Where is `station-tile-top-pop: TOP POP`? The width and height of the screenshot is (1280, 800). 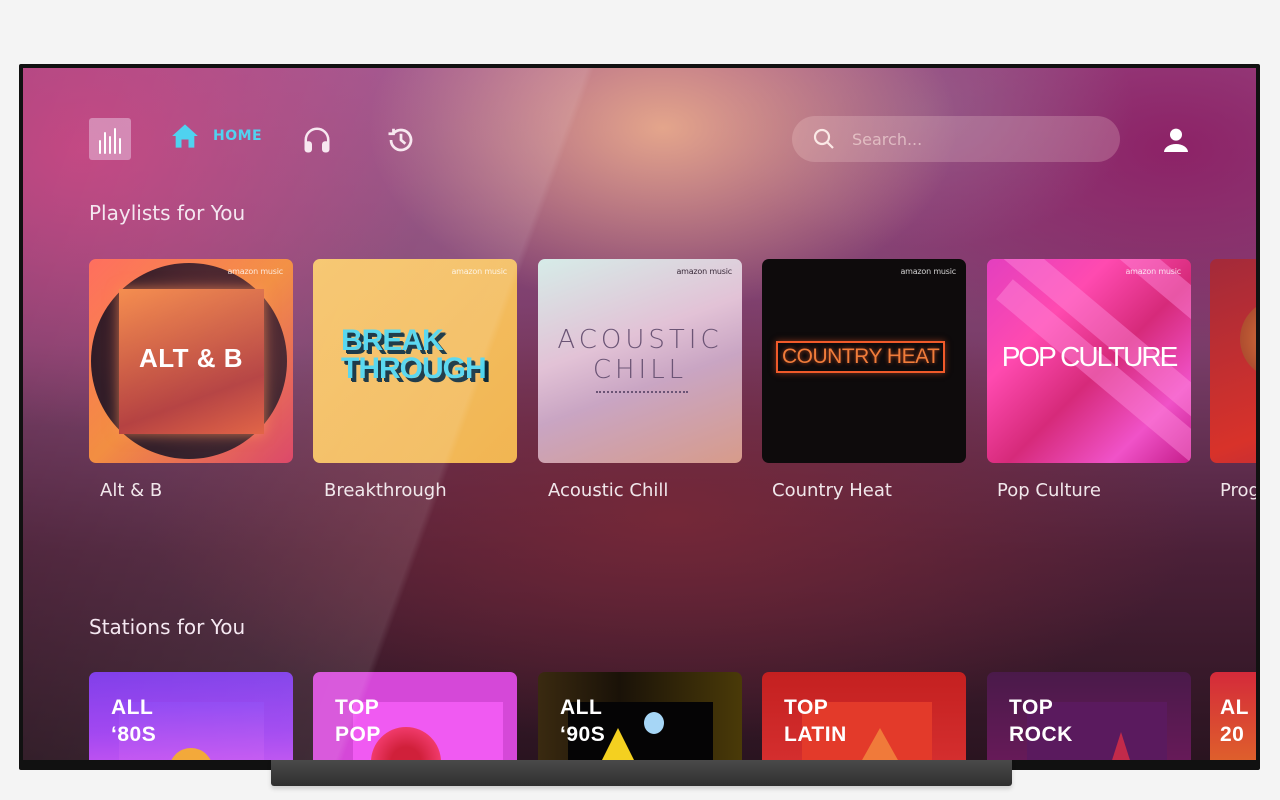 station-tile-top-pop: TOP POP is located at coordinates (415, 716).